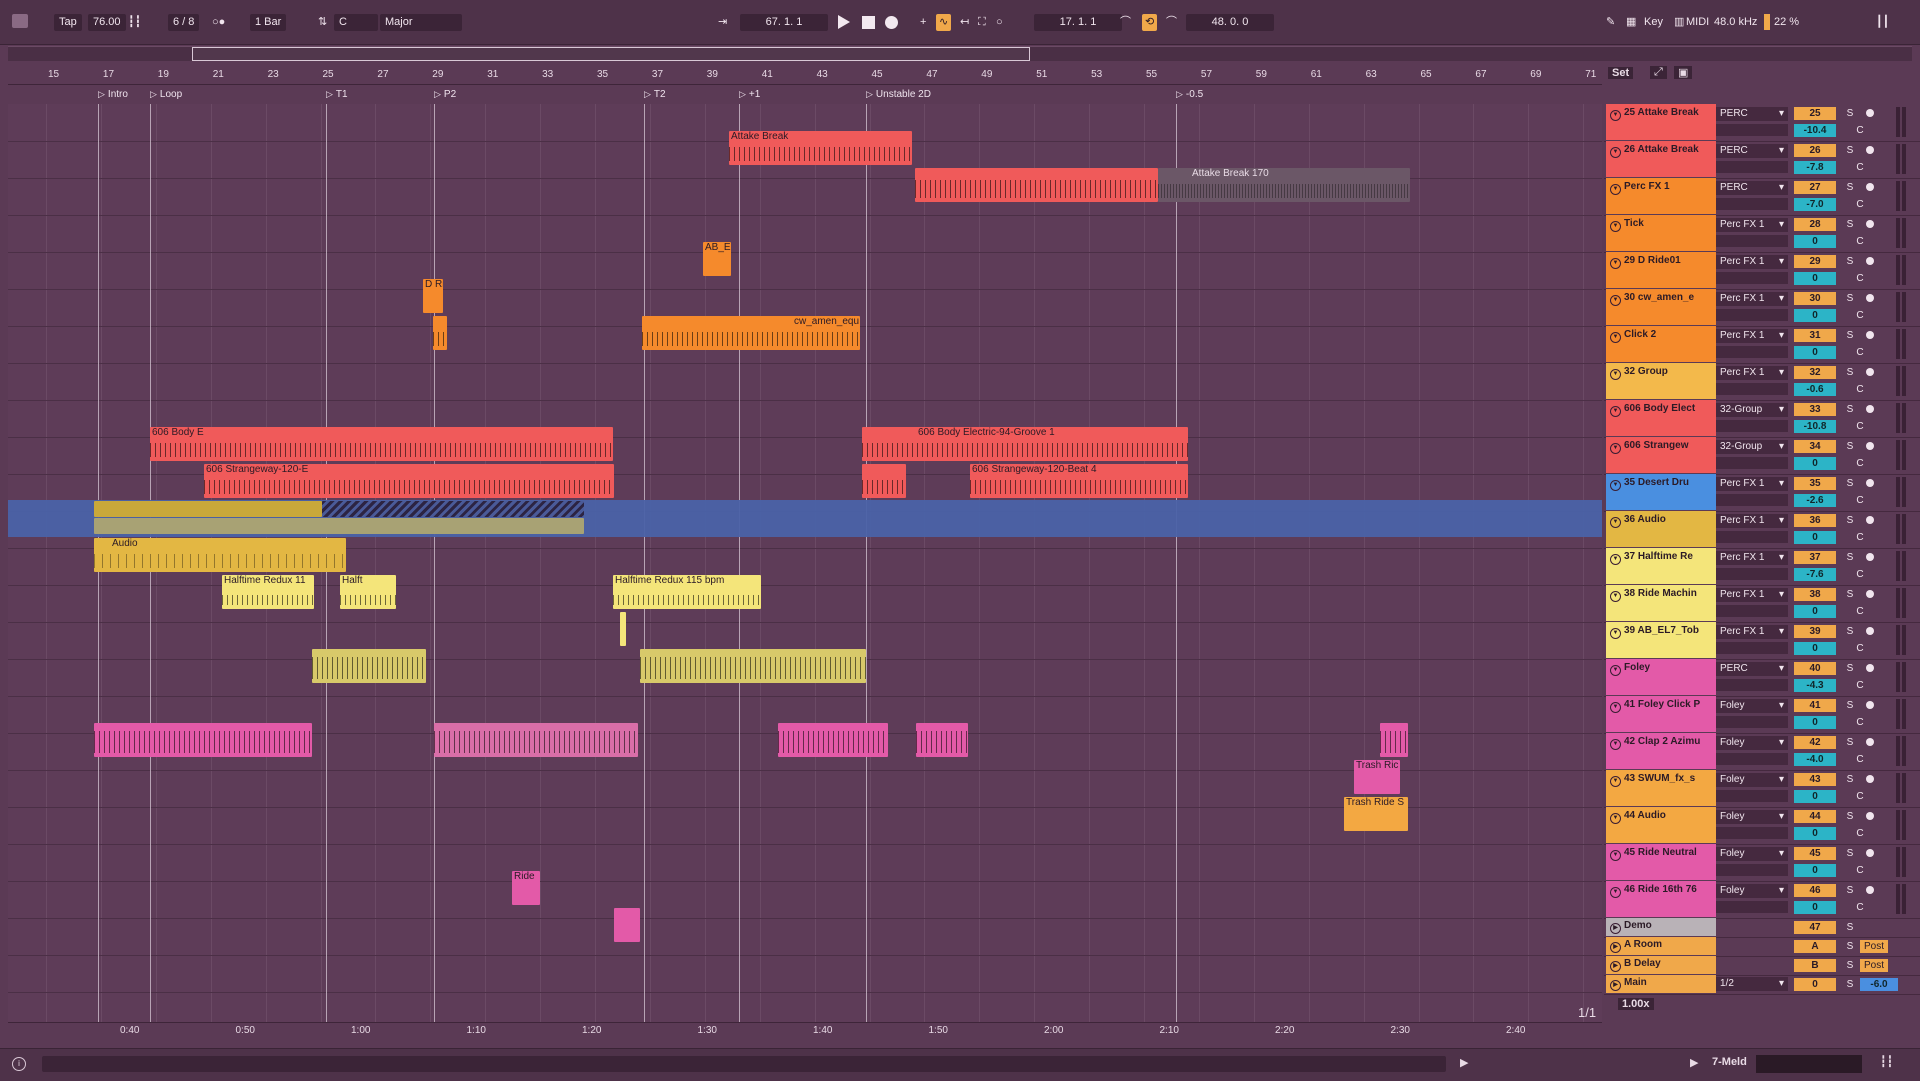  I want to click on track-activator-button: 44, so click(1815, 816).